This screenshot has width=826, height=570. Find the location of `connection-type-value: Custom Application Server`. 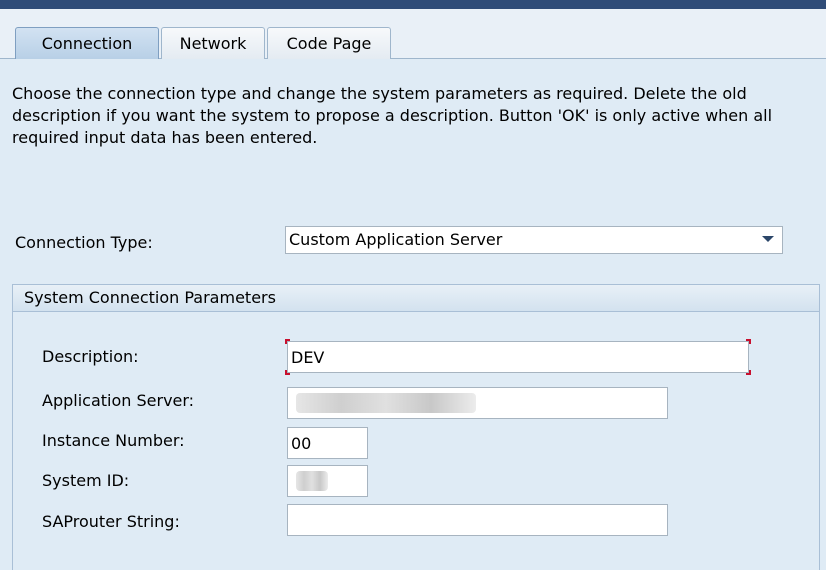

connection-type-value: Custom Application Server is located at coordinates (396, 239).